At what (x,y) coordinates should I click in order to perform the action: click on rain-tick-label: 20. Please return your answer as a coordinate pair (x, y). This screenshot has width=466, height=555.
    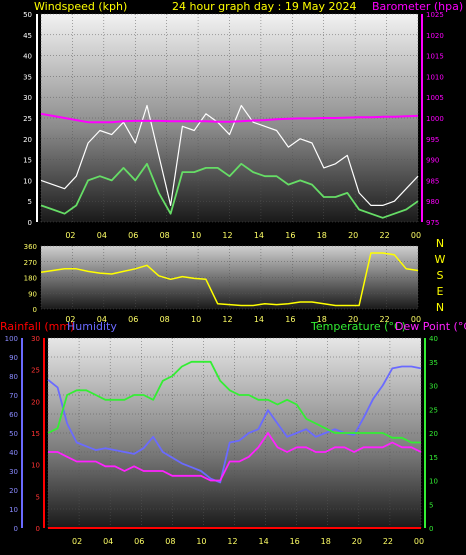
    Looking at the image, I should click on (35, 402).